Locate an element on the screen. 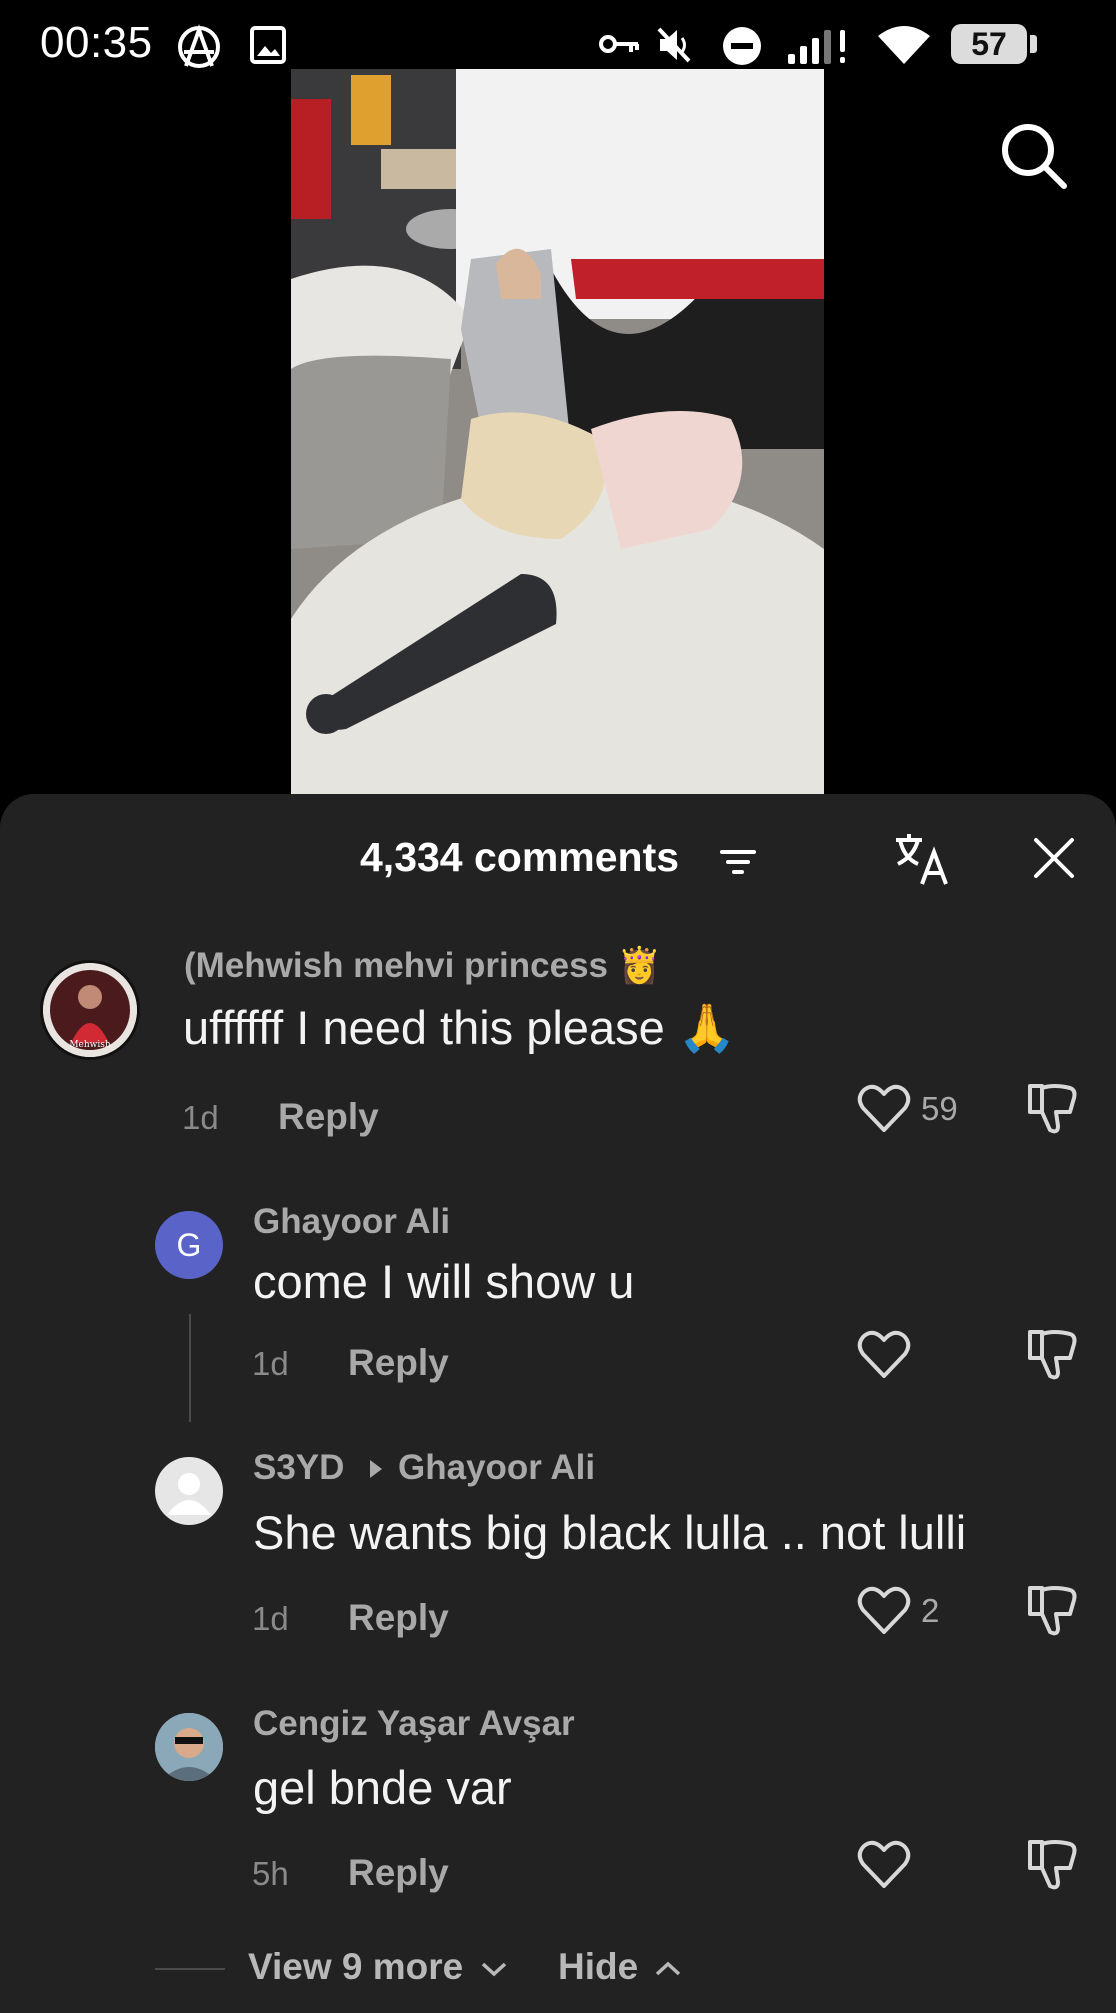 The image size is (1116, 2013). hide-label: Hide is located at coordinates (598, 1966).